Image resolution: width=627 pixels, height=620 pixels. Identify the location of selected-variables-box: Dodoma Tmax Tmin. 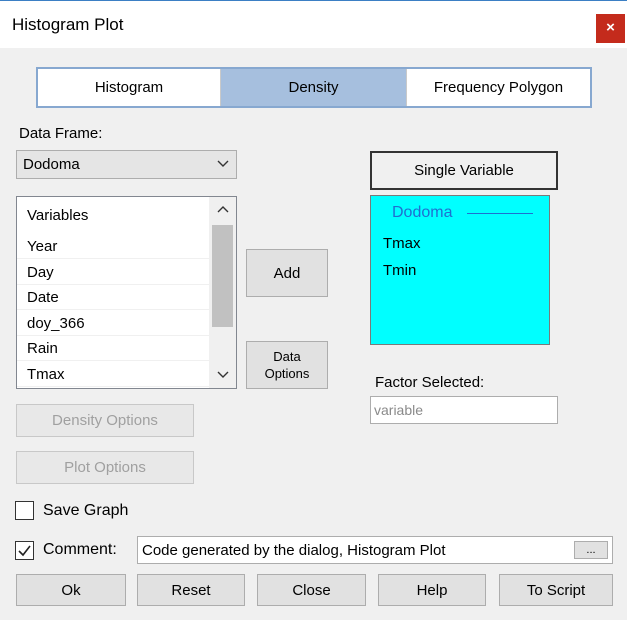
(460, 270).